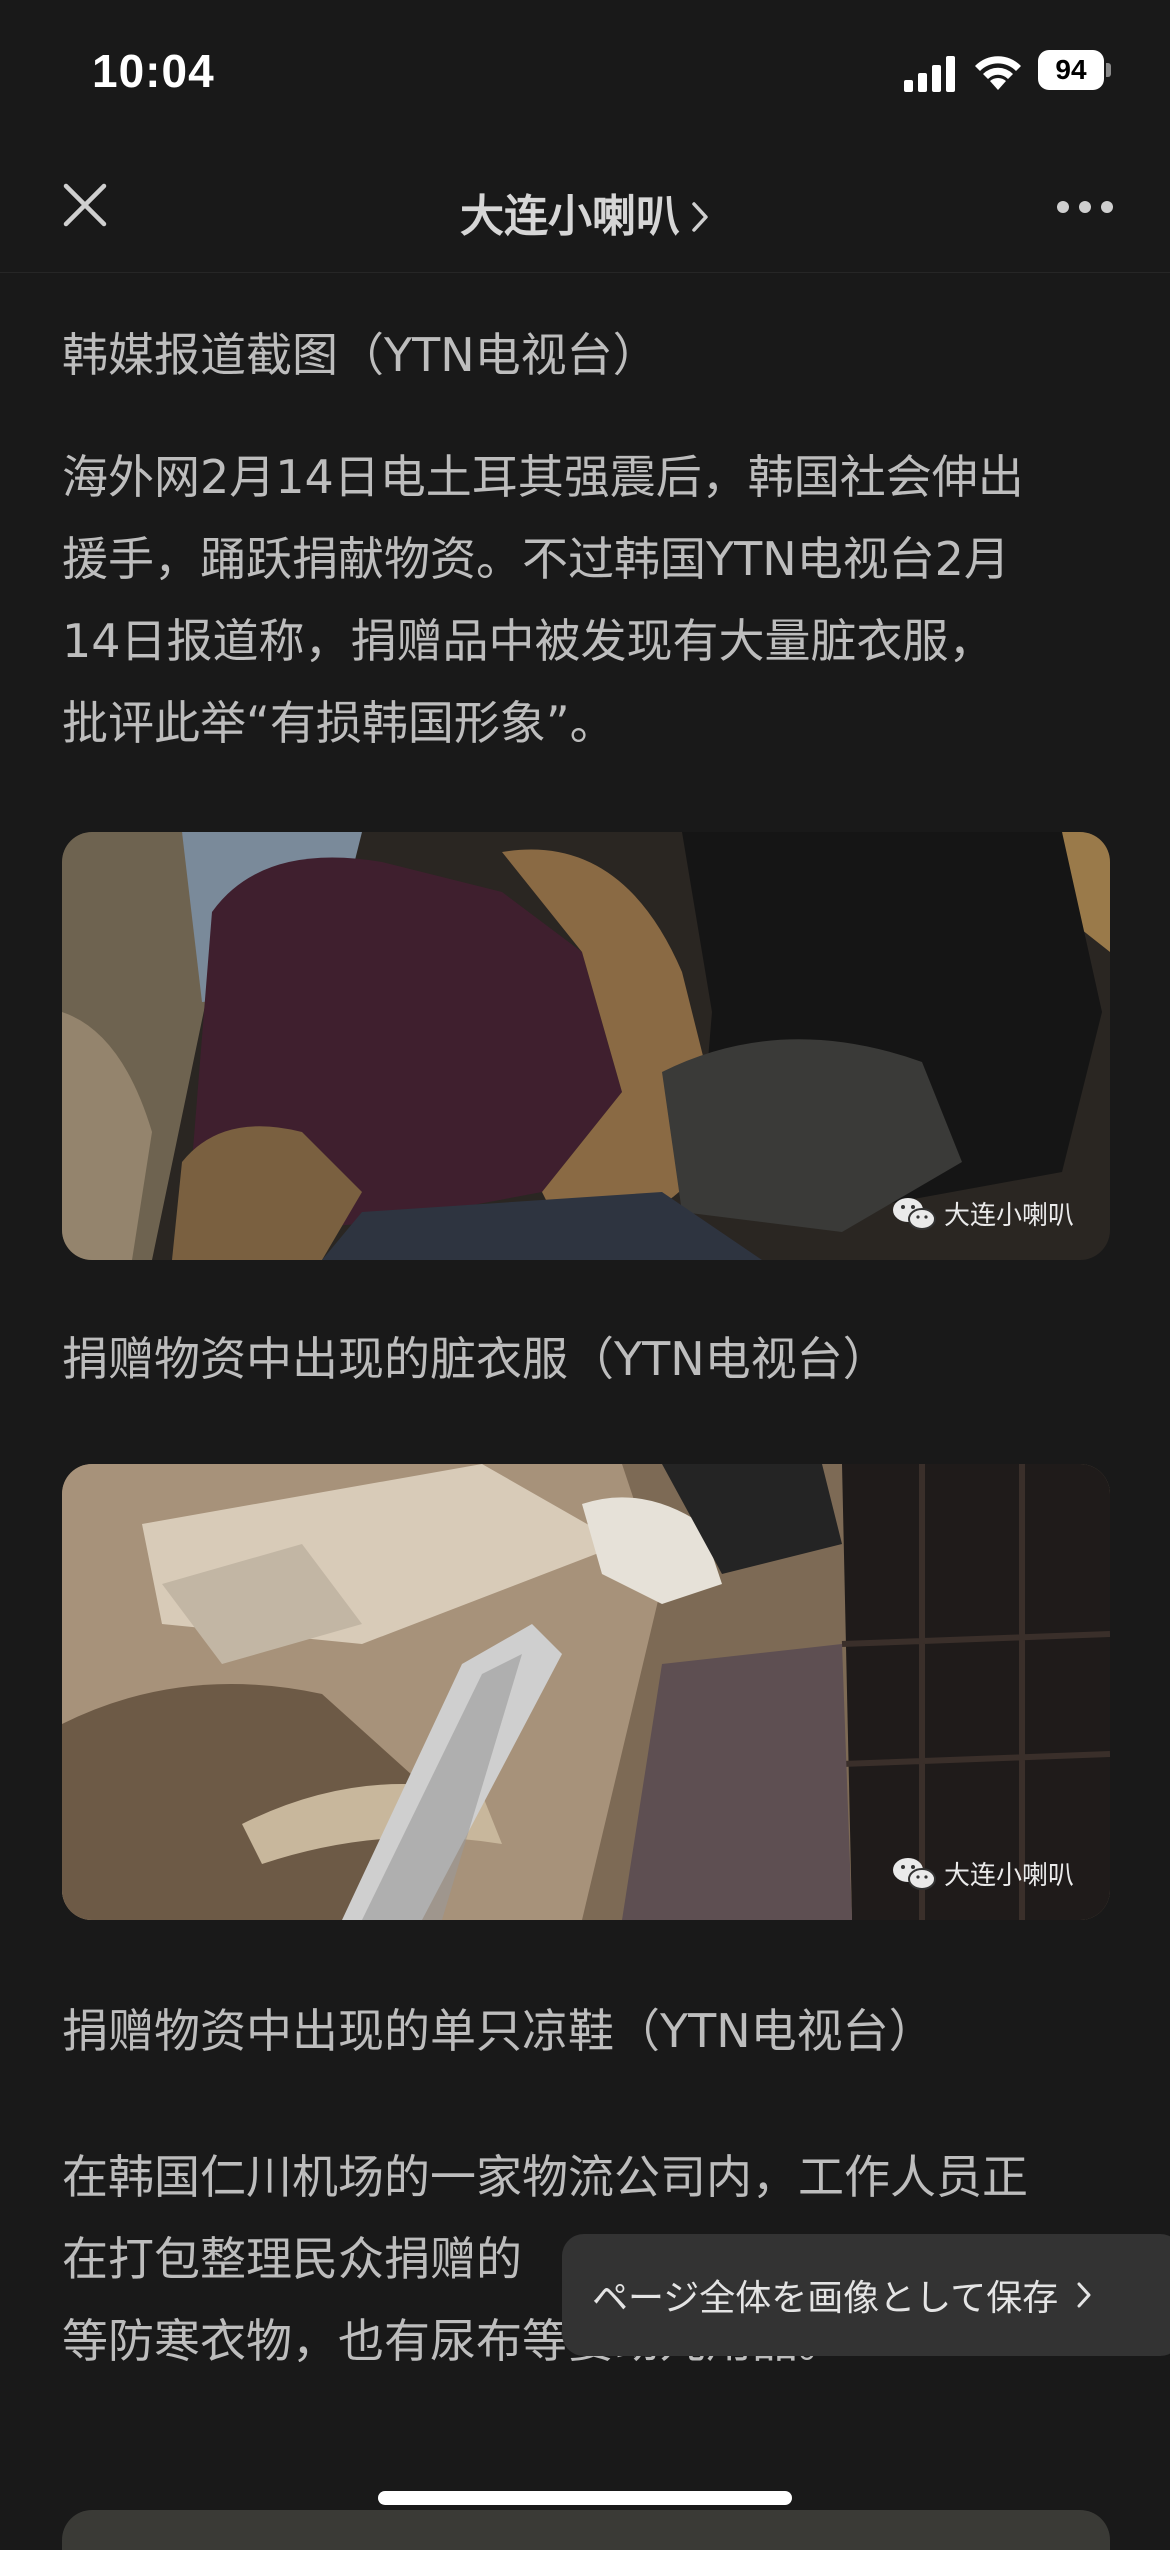 This screenshot has width=1170, height=2550. What do you see at coordinates (339, 723) in the screenshot?
I see `paragraph-line: 批评此举“有损韩国形象”。` at bounding box center [339, 723].